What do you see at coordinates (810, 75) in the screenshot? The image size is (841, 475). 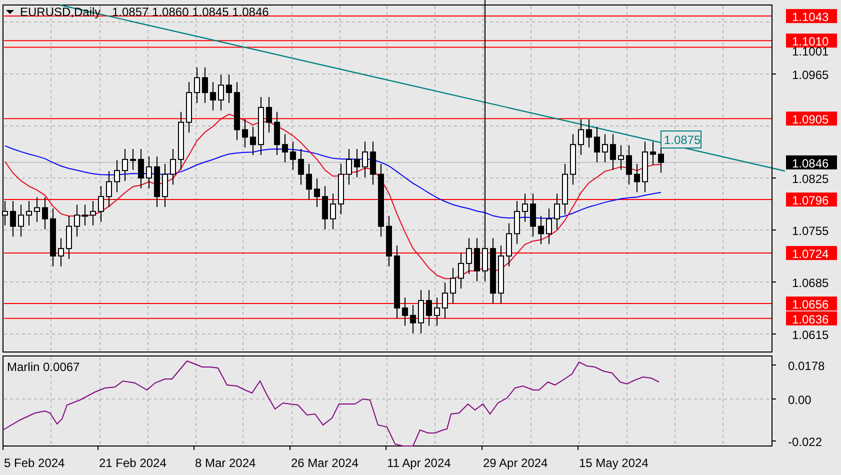 I see `price-tick-label: 1.0965` at bounding box center [810, 75].